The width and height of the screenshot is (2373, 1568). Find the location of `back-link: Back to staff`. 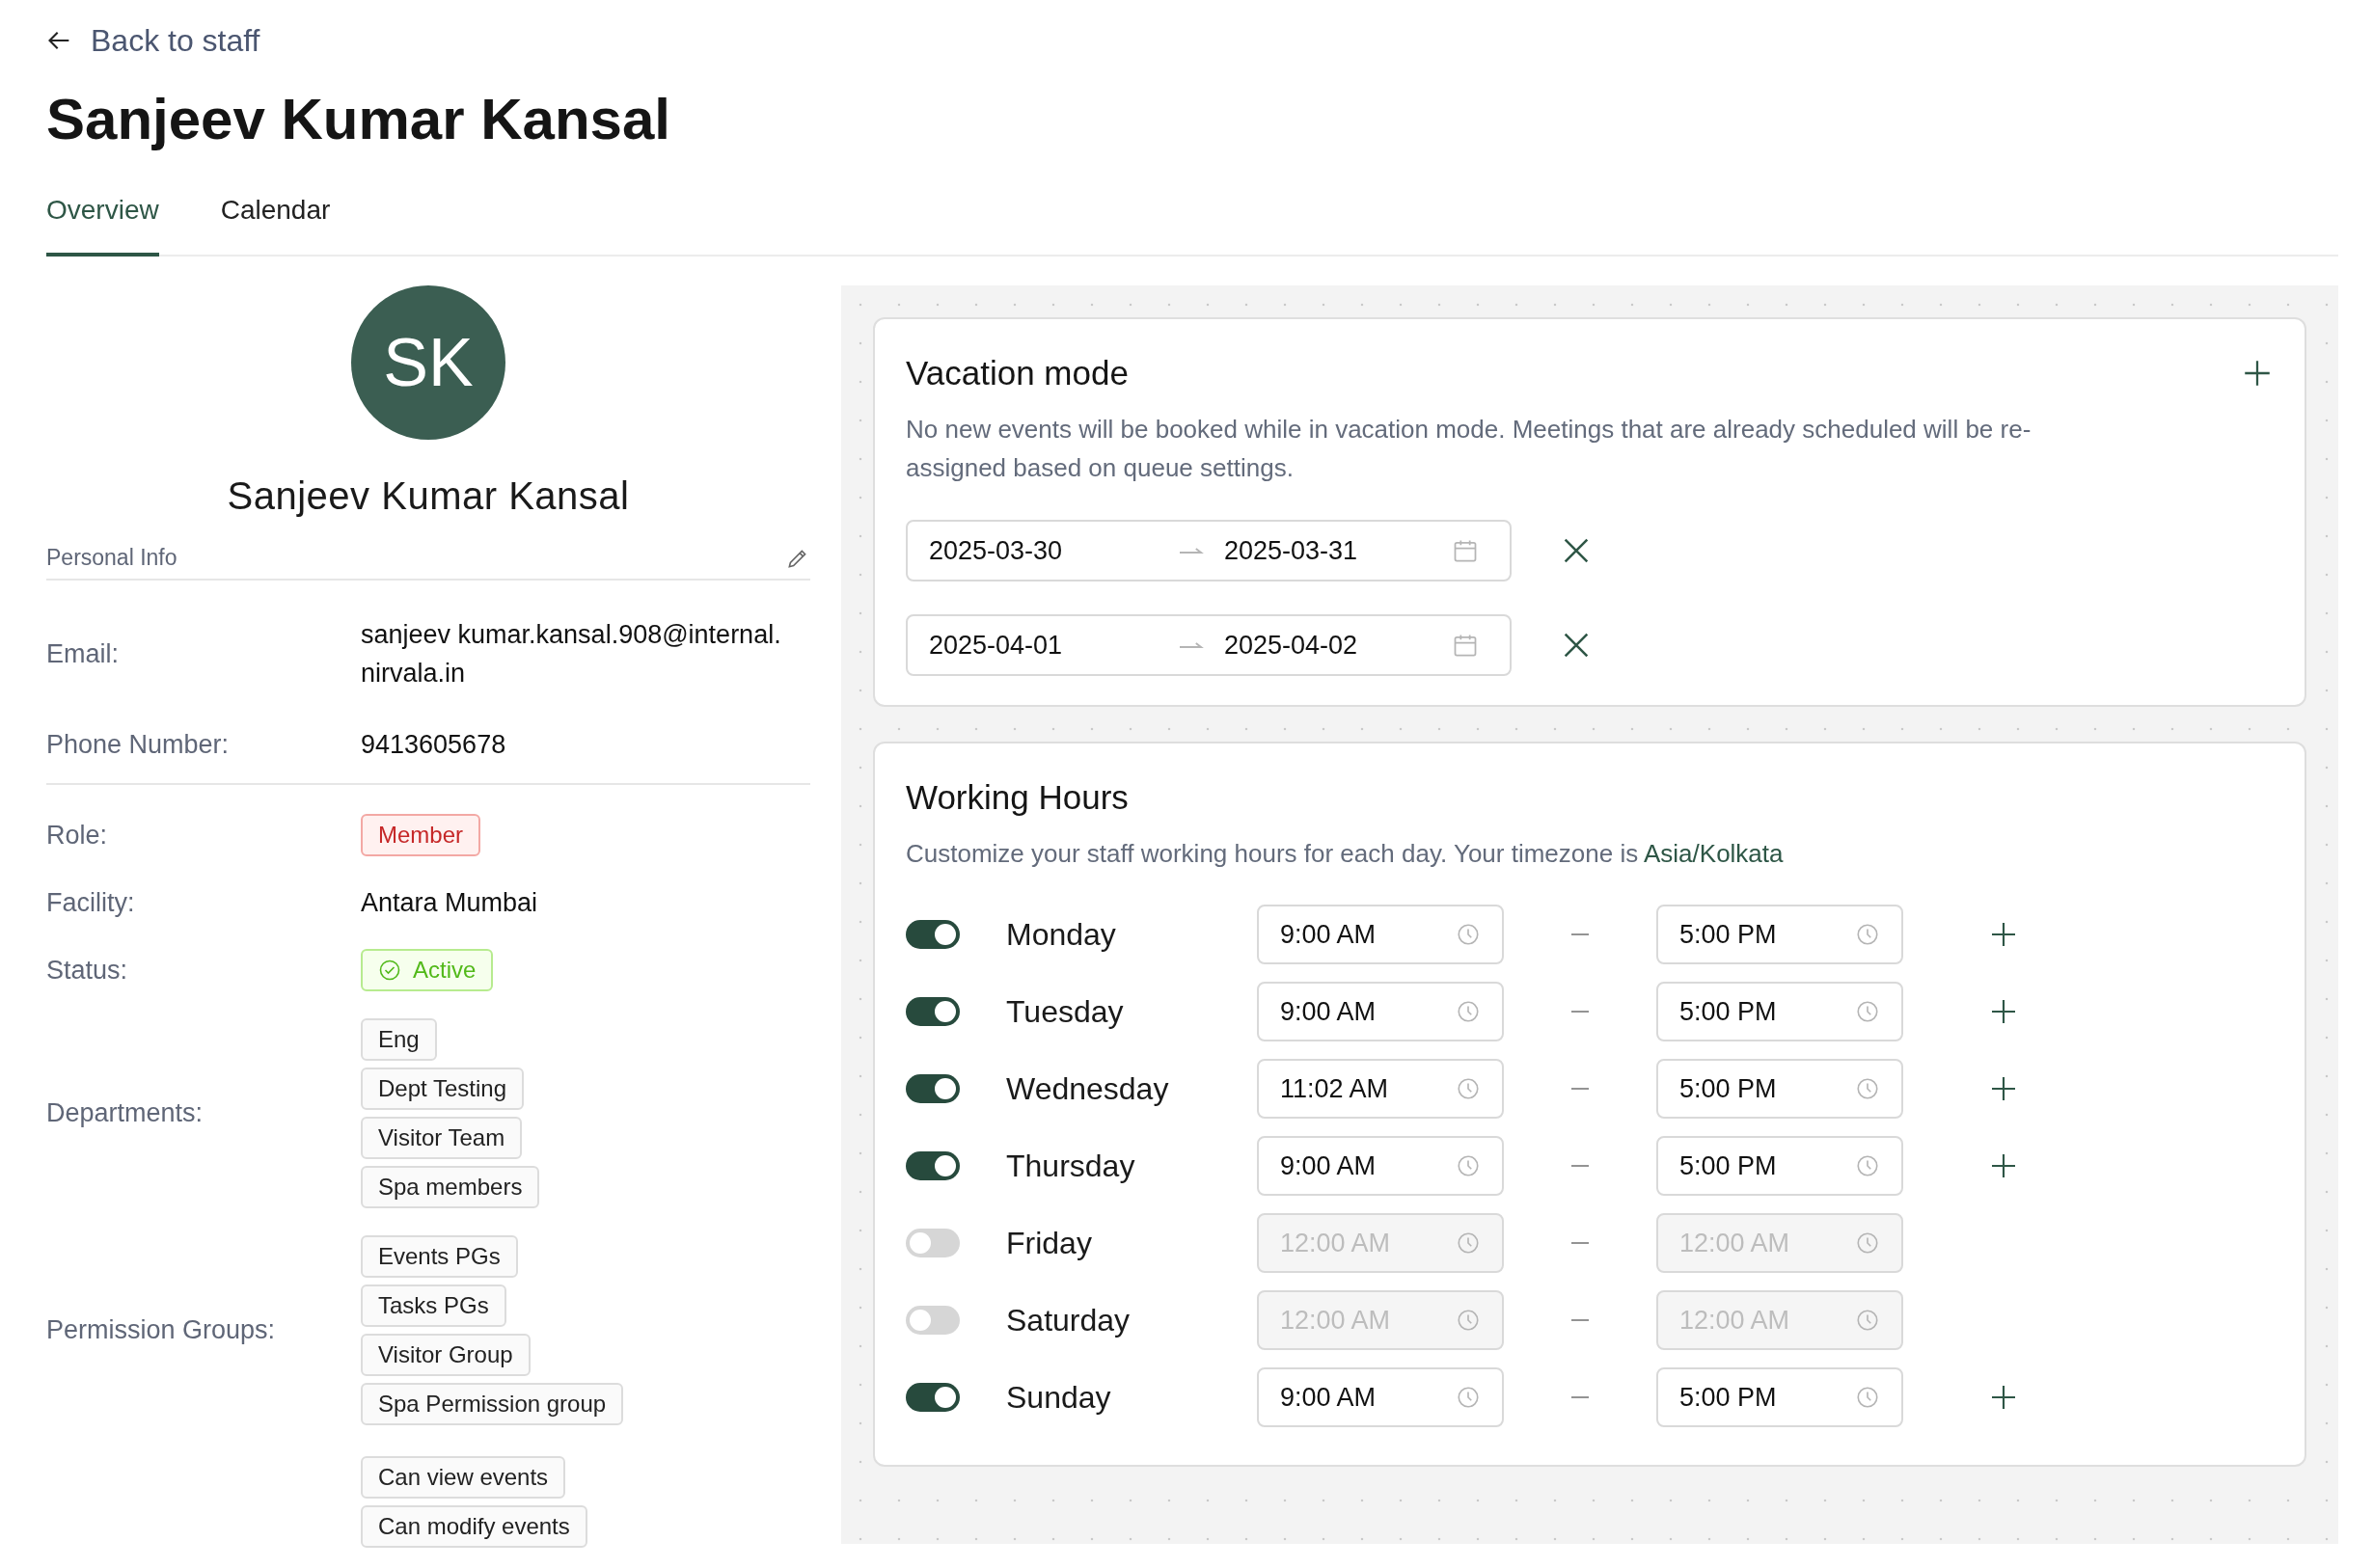

back-link: Back to staff is located at coordinates (153, 40).